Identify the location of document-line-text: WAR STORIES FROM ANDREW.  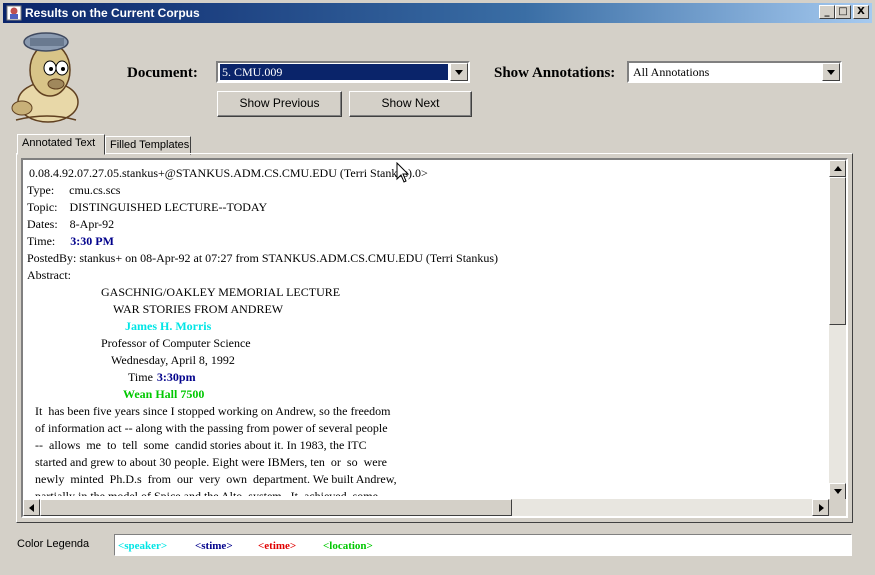
(198, 309).